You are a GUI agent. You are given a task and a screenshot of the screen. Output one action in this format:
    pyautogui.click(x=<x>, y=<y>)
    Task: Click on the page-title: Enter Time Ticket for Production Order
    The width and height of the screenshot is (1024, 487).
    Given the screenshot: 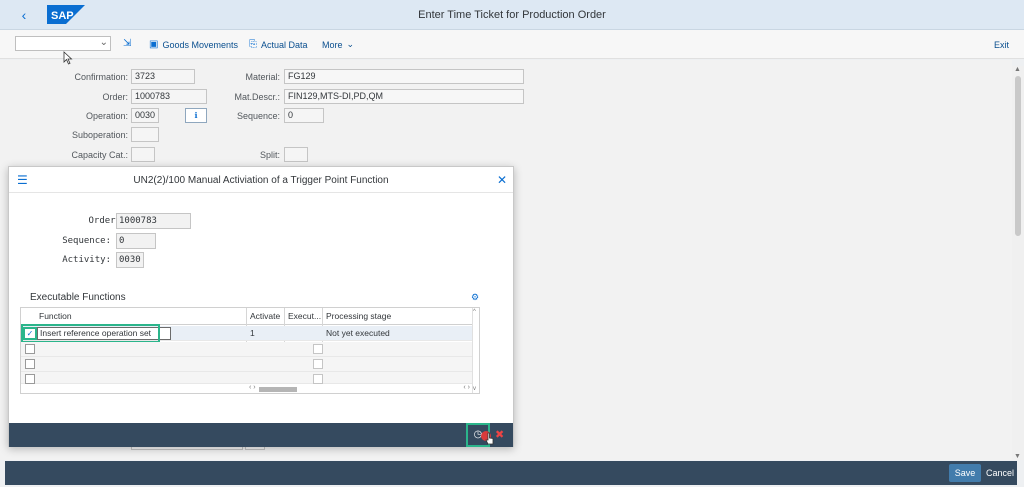 What is the action you would take?
    pyautogui.click(x=512, y=15)
    